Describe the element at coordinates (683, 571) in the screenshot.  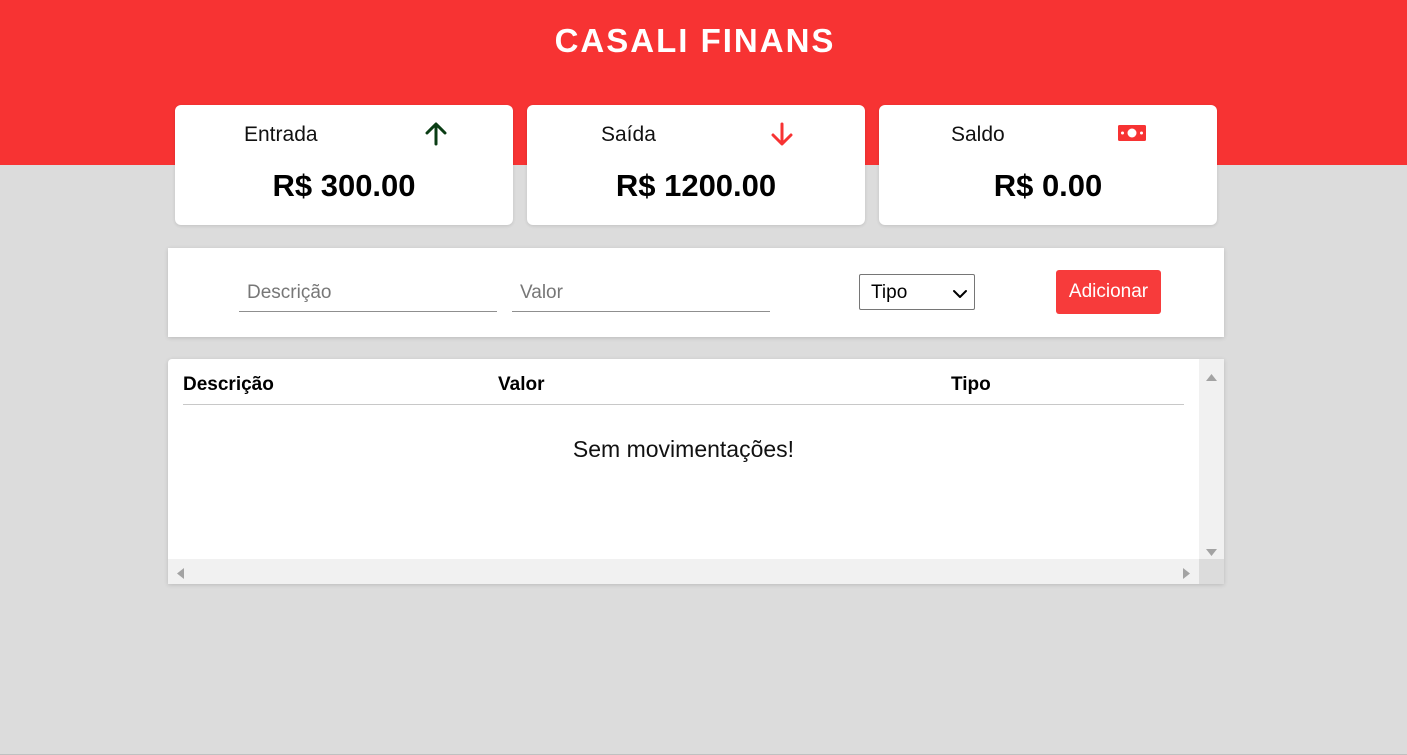
I see `horizontal-scrollbar` at that location.